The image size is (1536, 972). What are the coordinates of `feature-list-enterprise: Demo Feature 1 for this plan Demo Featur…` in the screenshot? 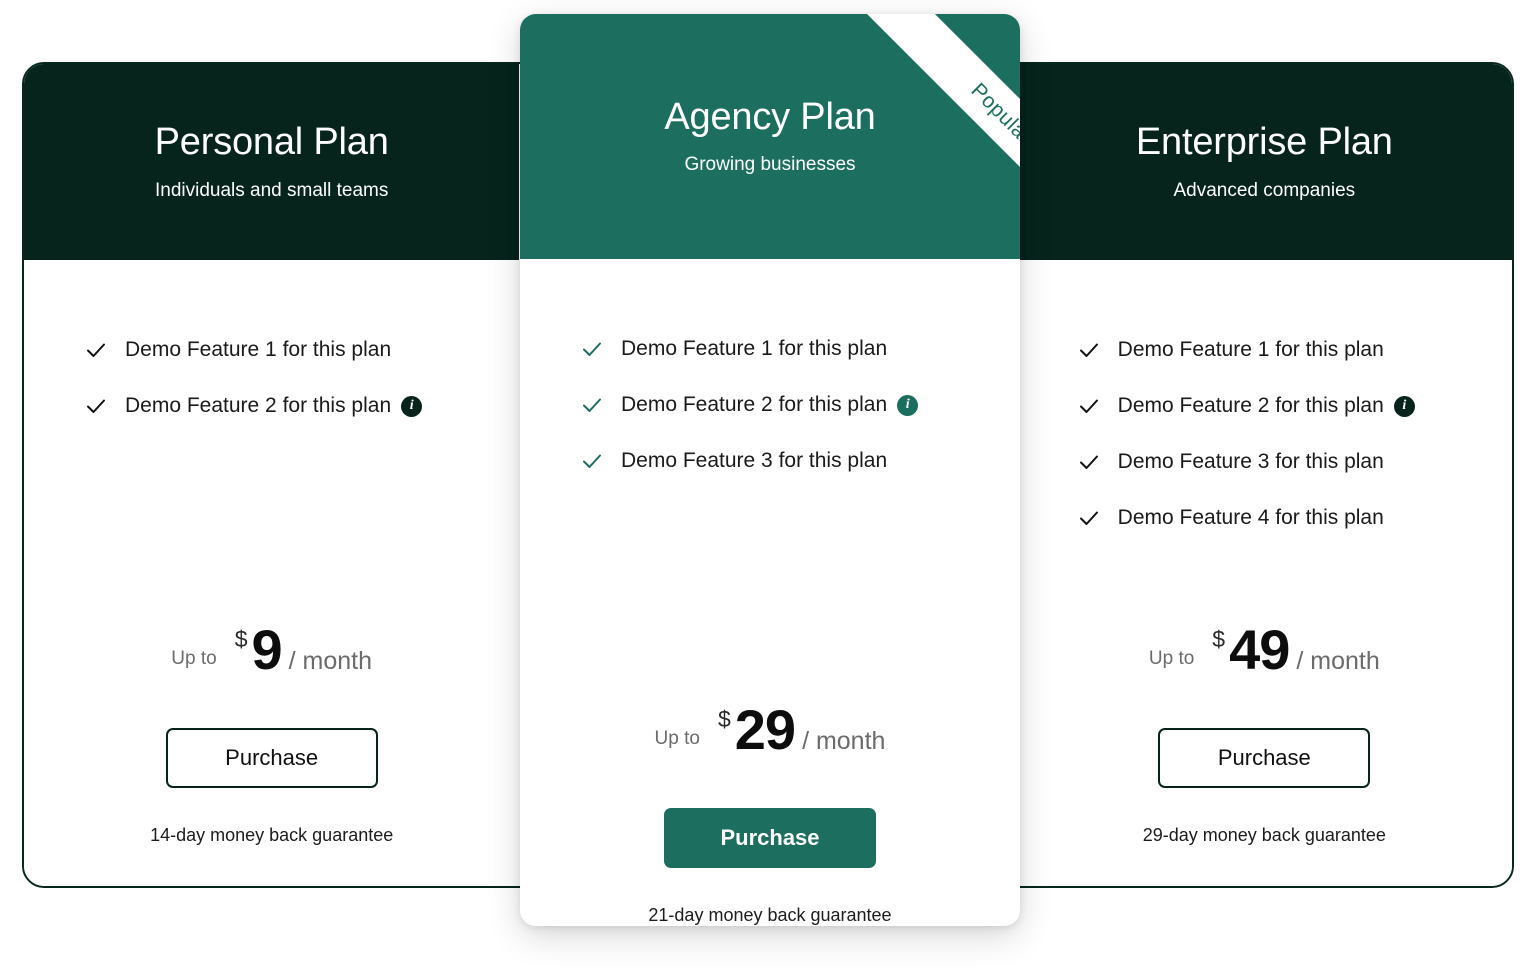 It's located at (1264, 434).